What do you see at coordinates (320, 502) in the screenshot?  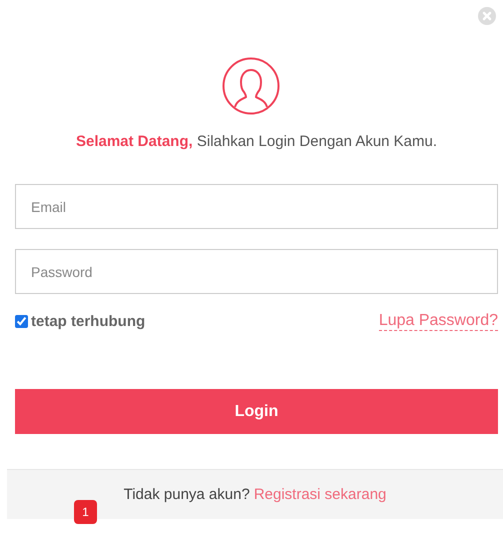 I see `register-link: Registrasi sekarang` at bounding box center [320, 502].